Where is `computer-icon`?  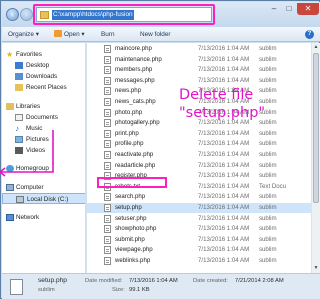 computer-icon is located at coordinates (10, 187).